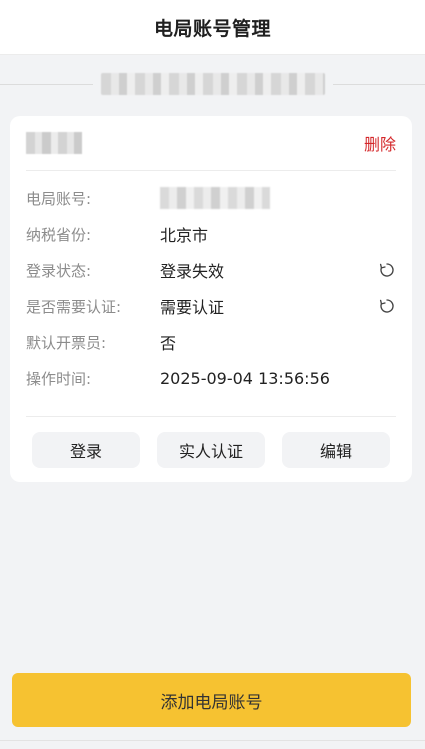  I want to click on info-value: 登录失效, so click(192, 271).